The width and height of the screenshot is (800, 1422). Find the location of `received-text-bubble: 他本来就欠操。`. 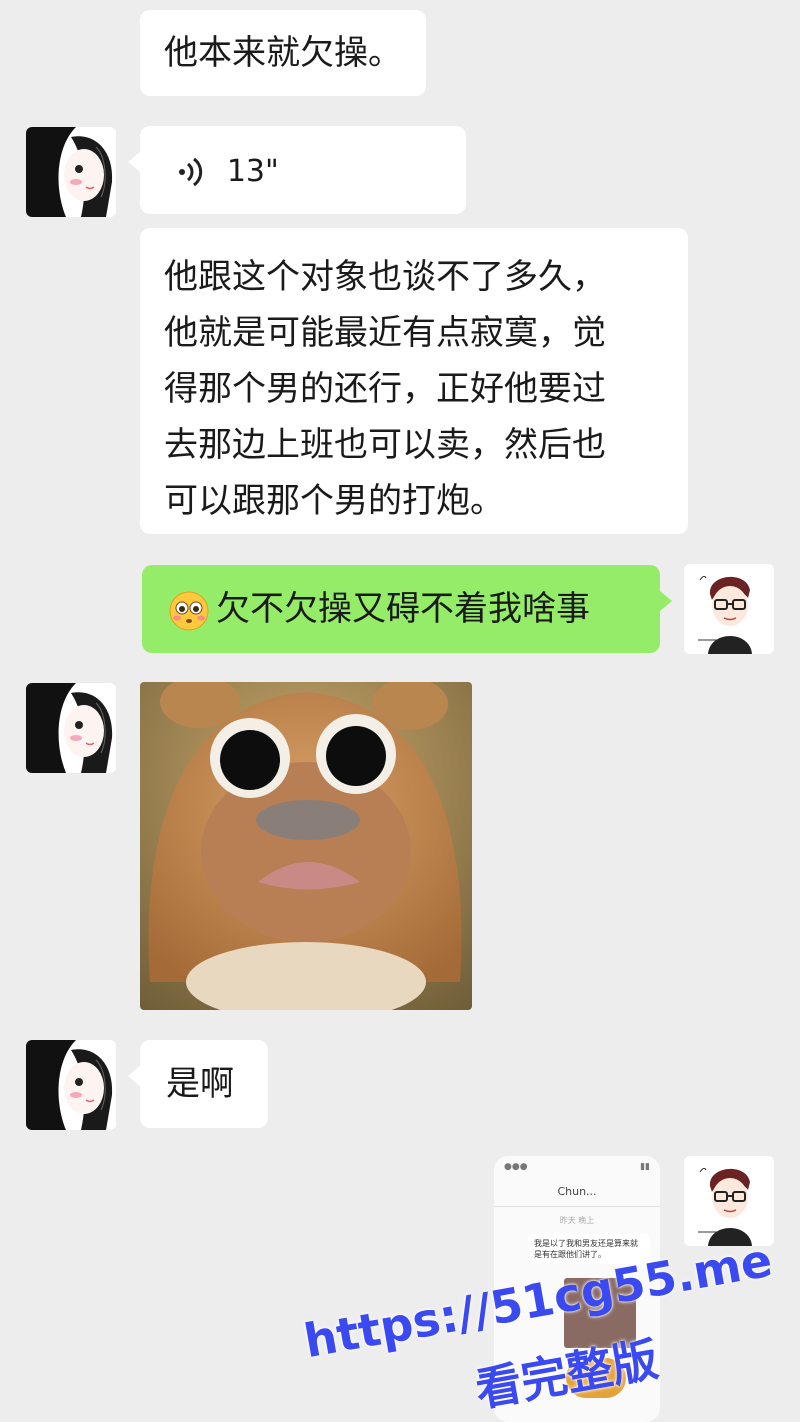

received-text-bubble: 他本来就欠操。 is located at coordinates (283, 53).